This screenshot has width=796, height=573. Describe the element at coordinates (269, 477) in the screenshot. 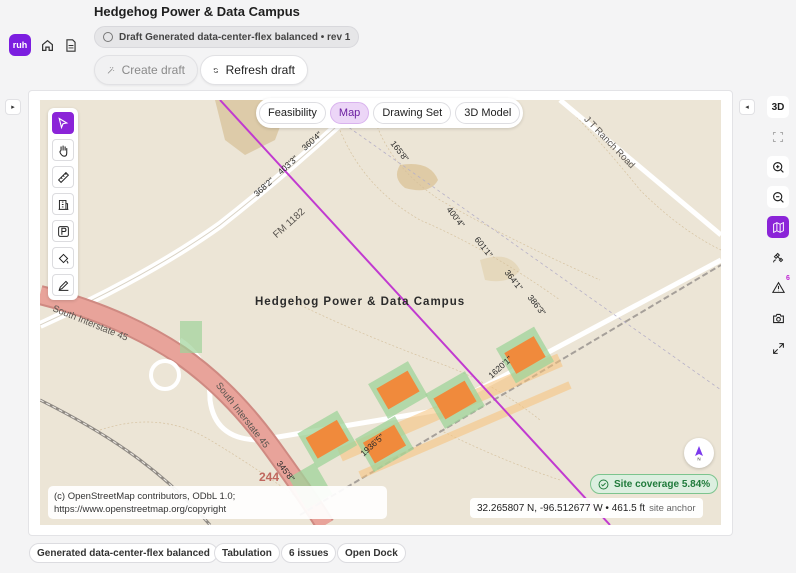

I see `interstate-shield-label: 244` at that location.